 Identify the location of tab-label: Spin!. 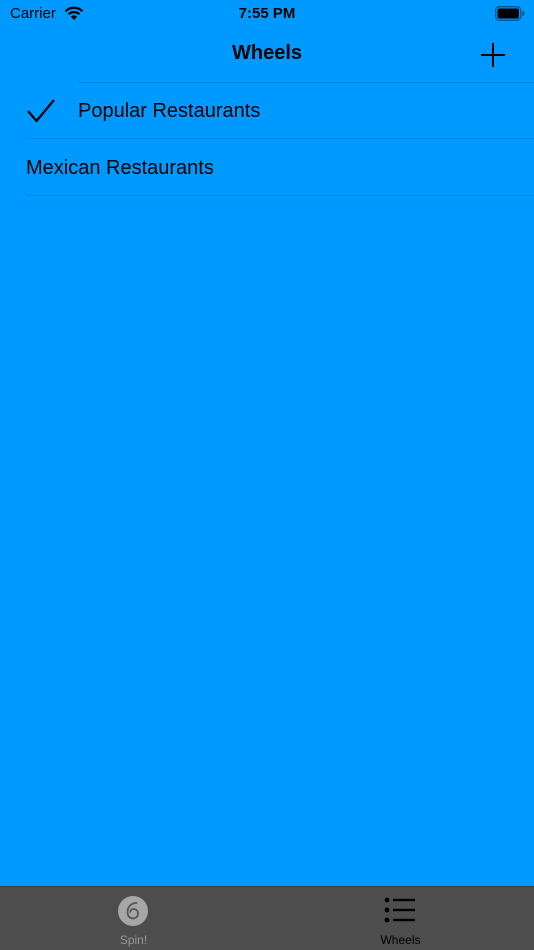
(133, 940).